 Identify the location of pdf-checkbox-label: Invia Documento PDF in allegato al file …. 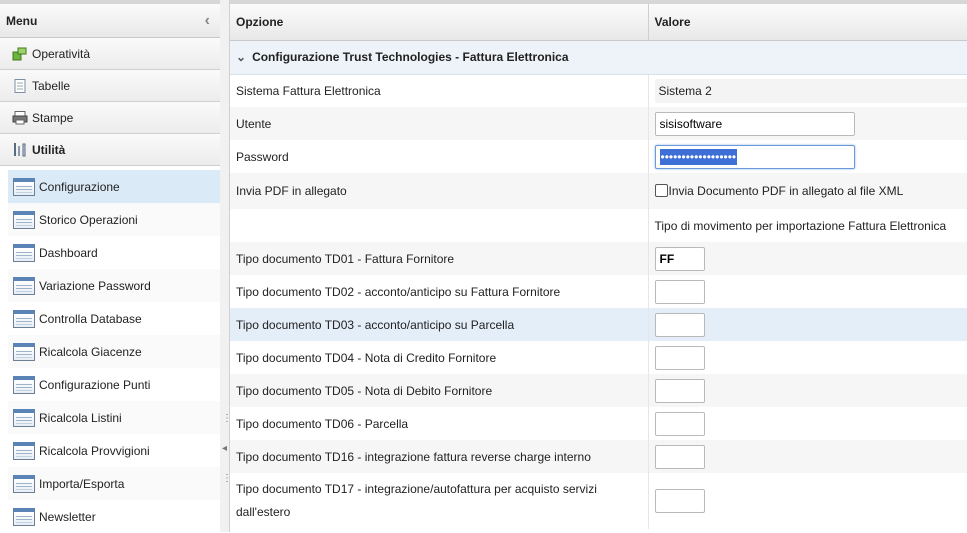
(786, 191).